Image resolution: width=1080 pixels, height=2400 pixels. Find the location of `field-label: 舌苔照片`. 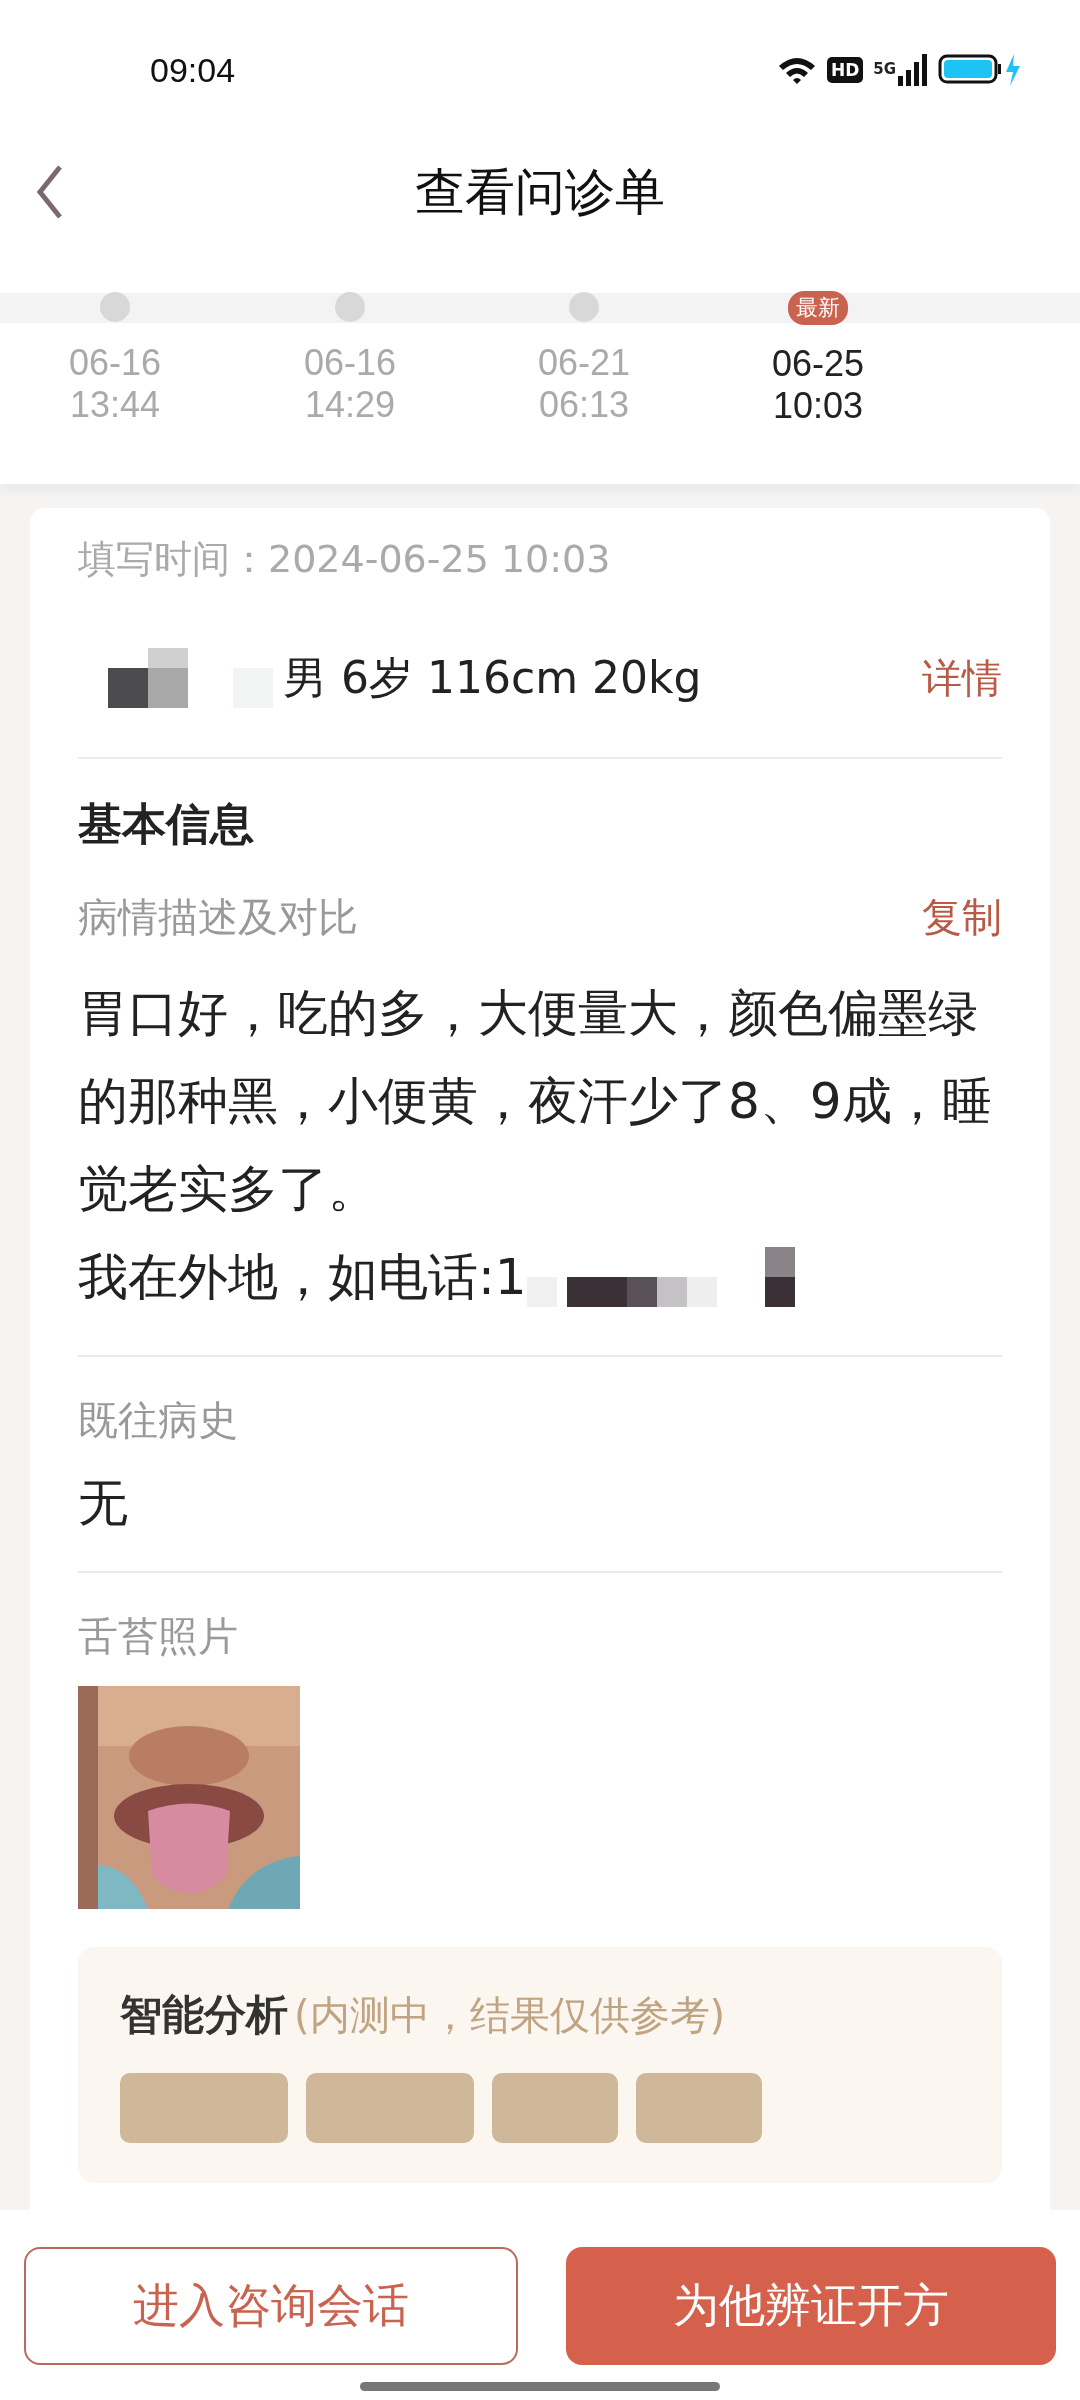

field-label: 舌苔照片 is located at coordinates (158, 1636).